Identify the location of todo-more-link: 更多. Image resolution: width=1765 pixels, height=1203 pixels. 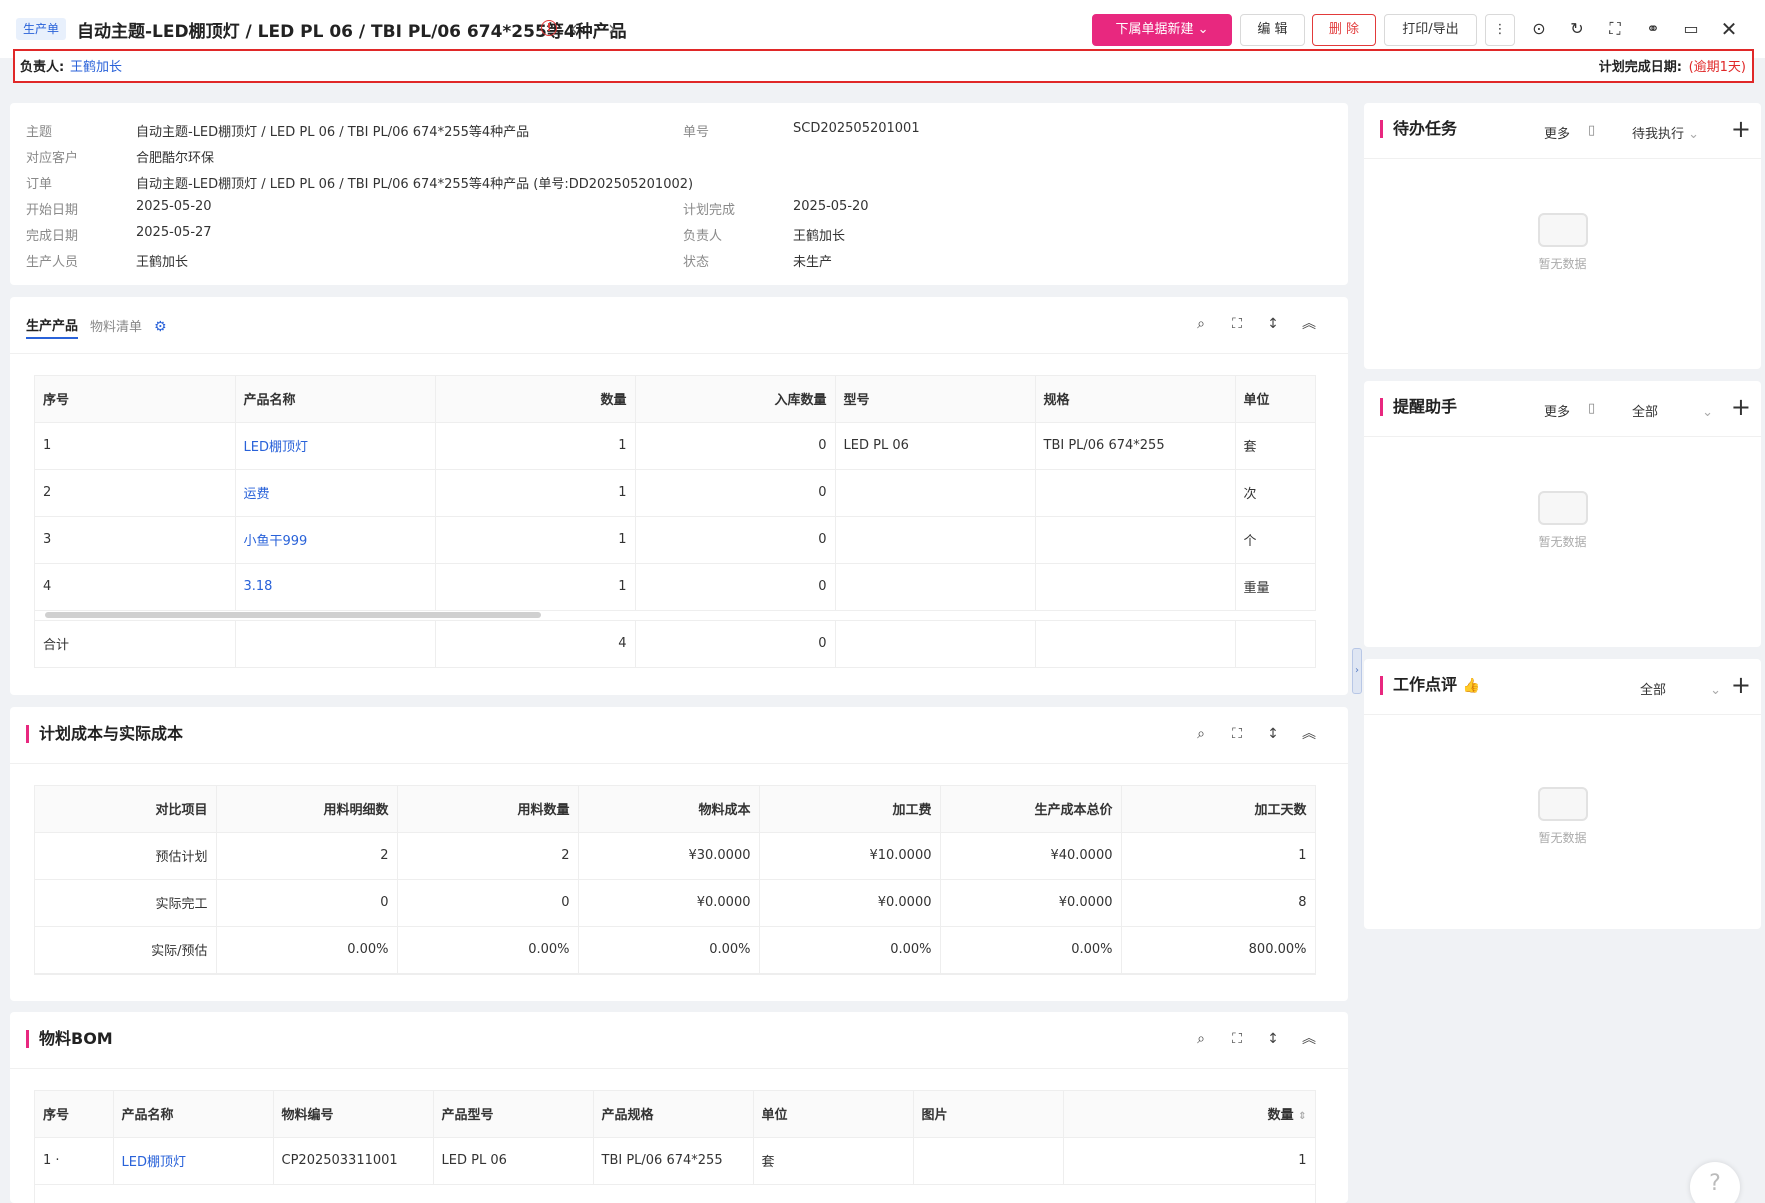
(1557, 132).